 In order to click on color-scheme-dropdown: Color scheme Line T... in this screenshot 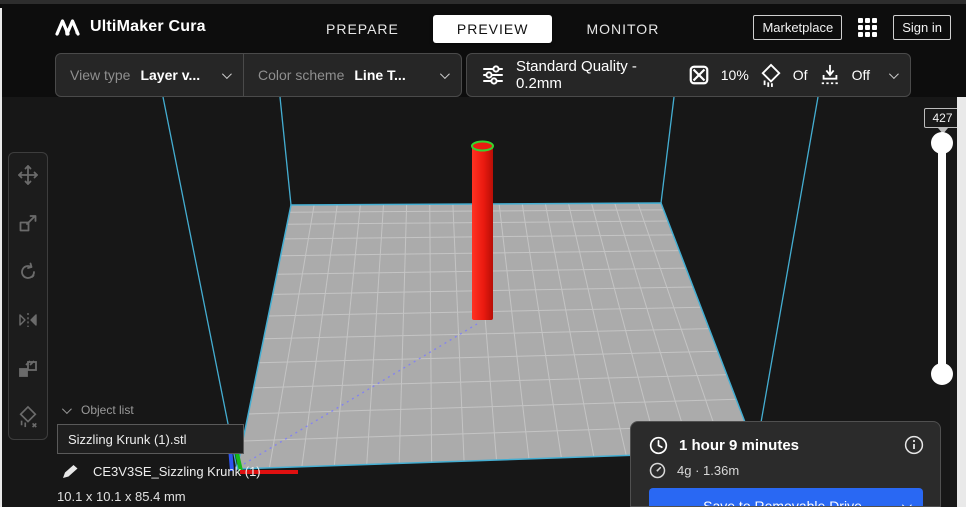, I will do `click(352, 75)`.